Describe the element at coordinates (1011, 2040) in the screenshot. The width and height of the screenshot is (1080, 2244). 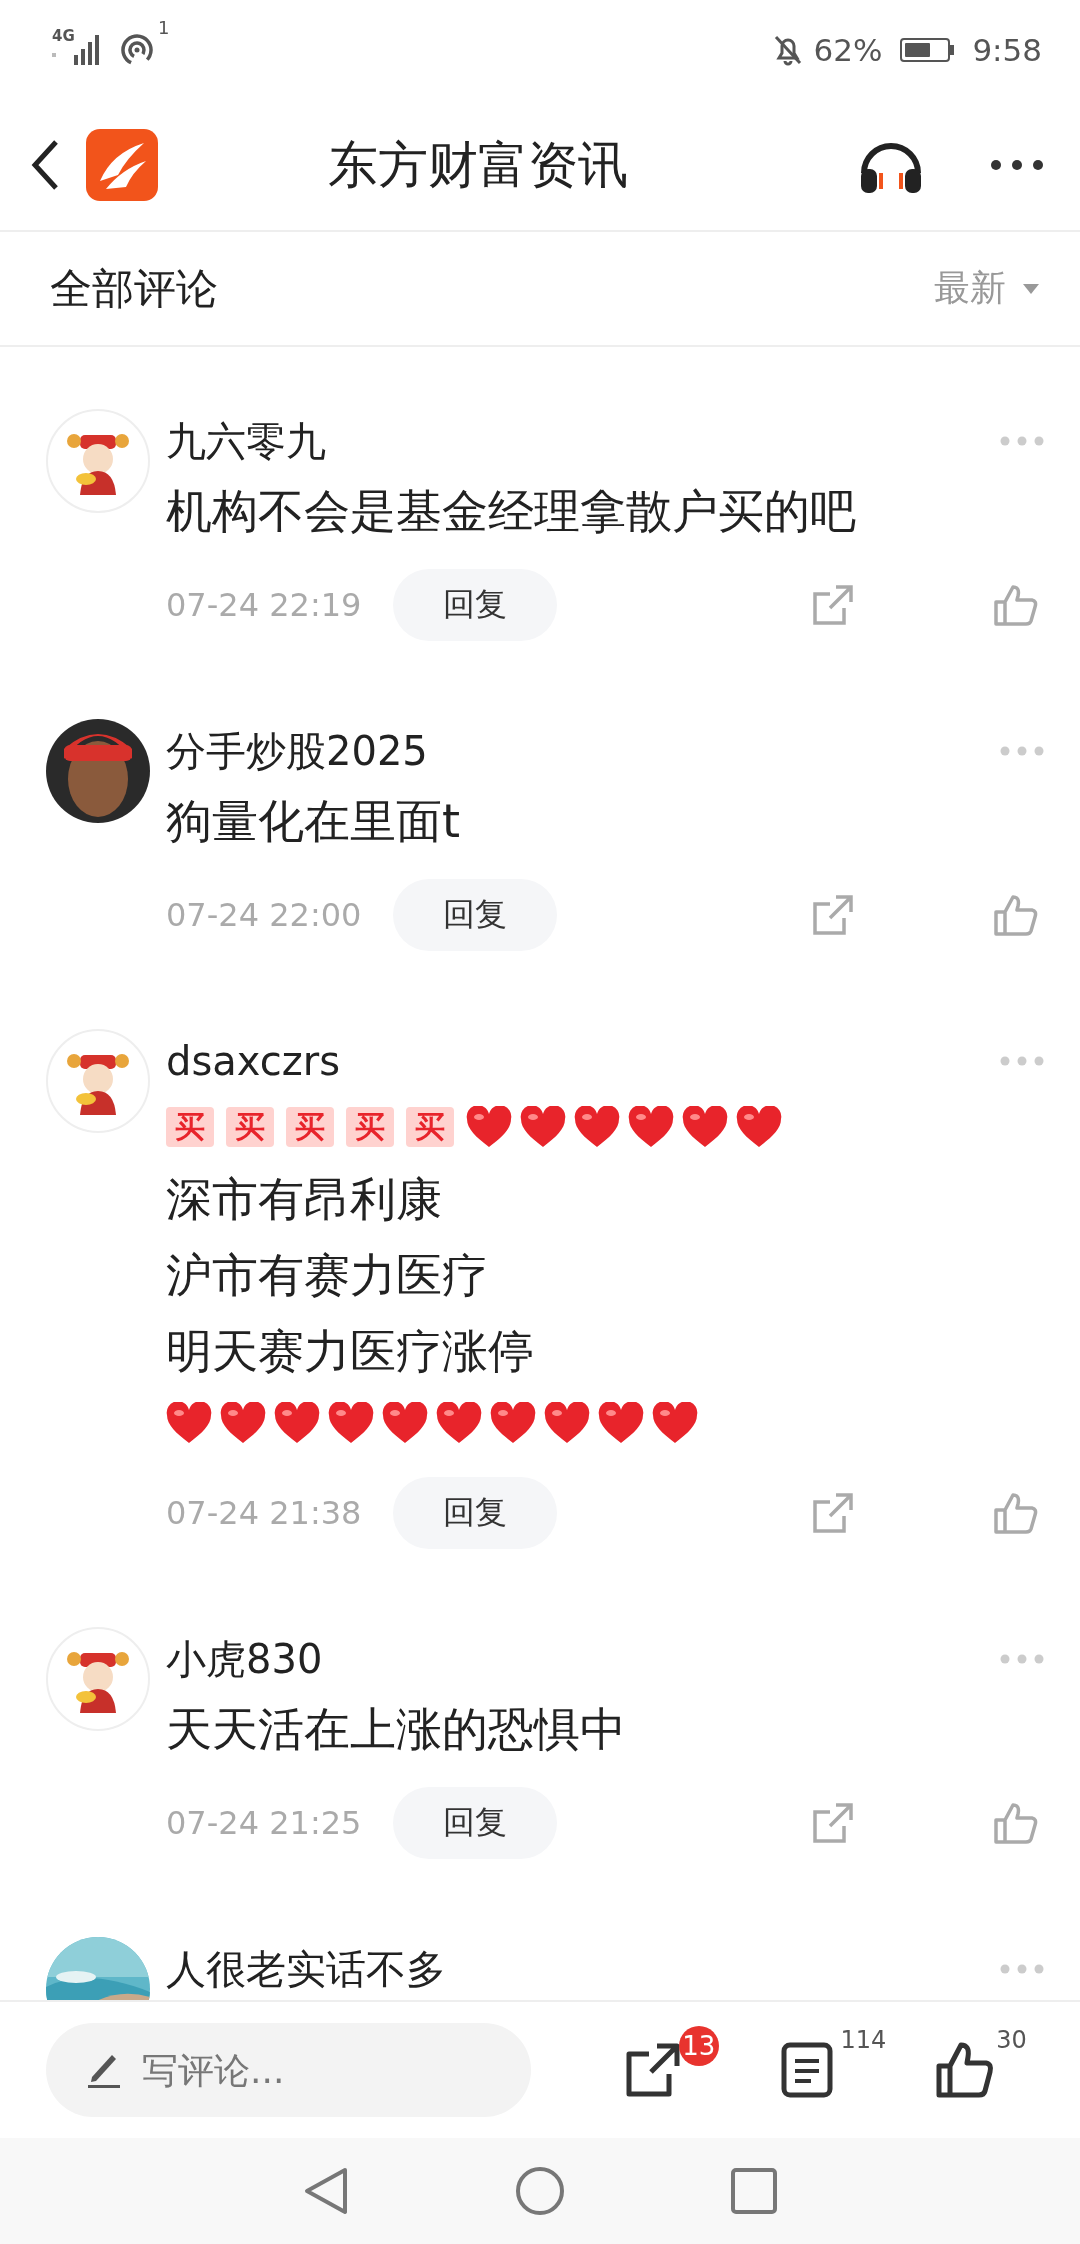
I see `like-count: 30` at that location.